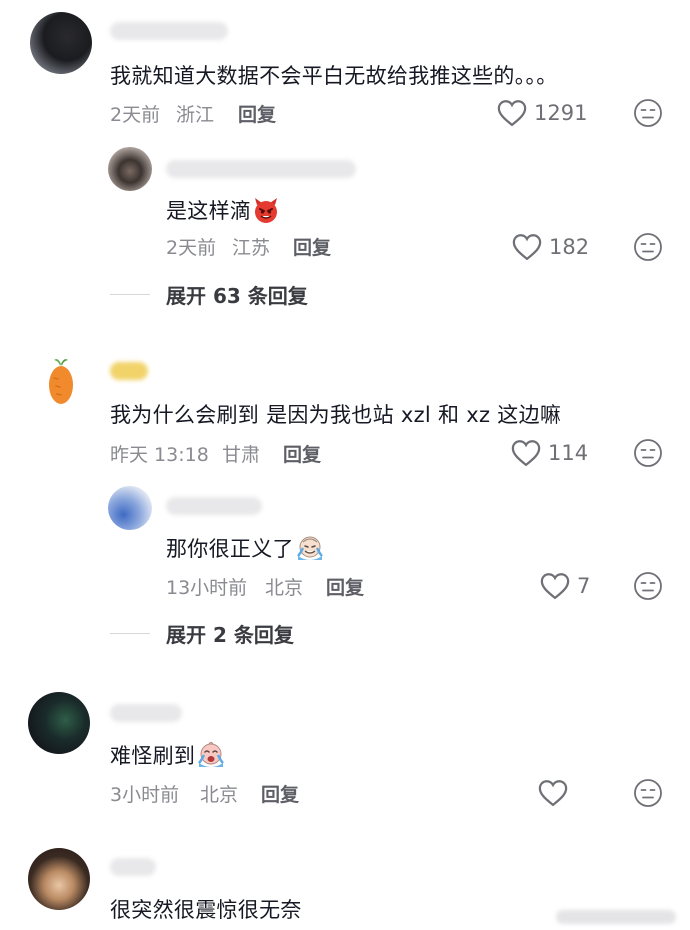 This screenshot has height=930, width=690. Describe the element at coordinates (145, 795) in the screenshot. I see `comment-time: 3小时前` at that location.